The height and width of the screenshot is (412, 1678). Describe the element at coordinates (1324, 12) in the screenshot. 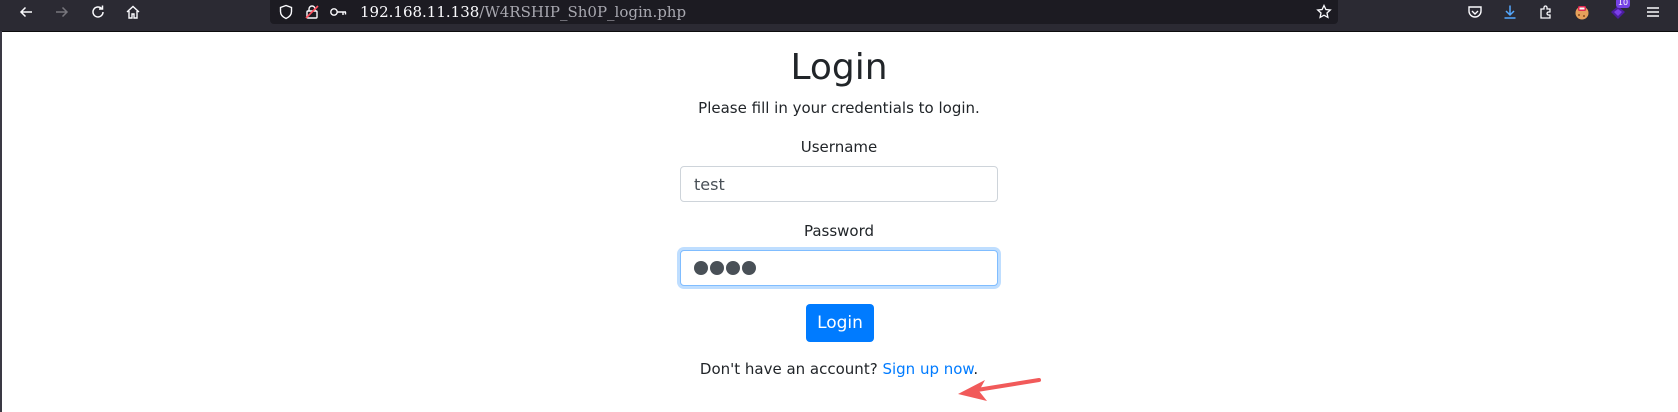

I see `bookmark-star-icon` at that location.